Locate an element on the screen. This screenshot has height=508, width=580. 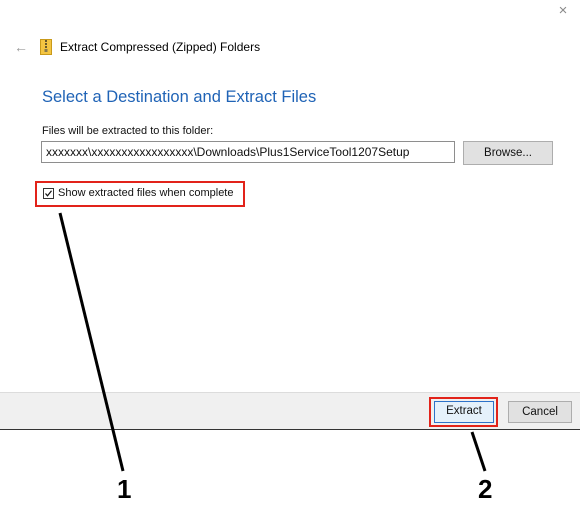
callout-number-2: 2 is located at coordinates (485, 489).